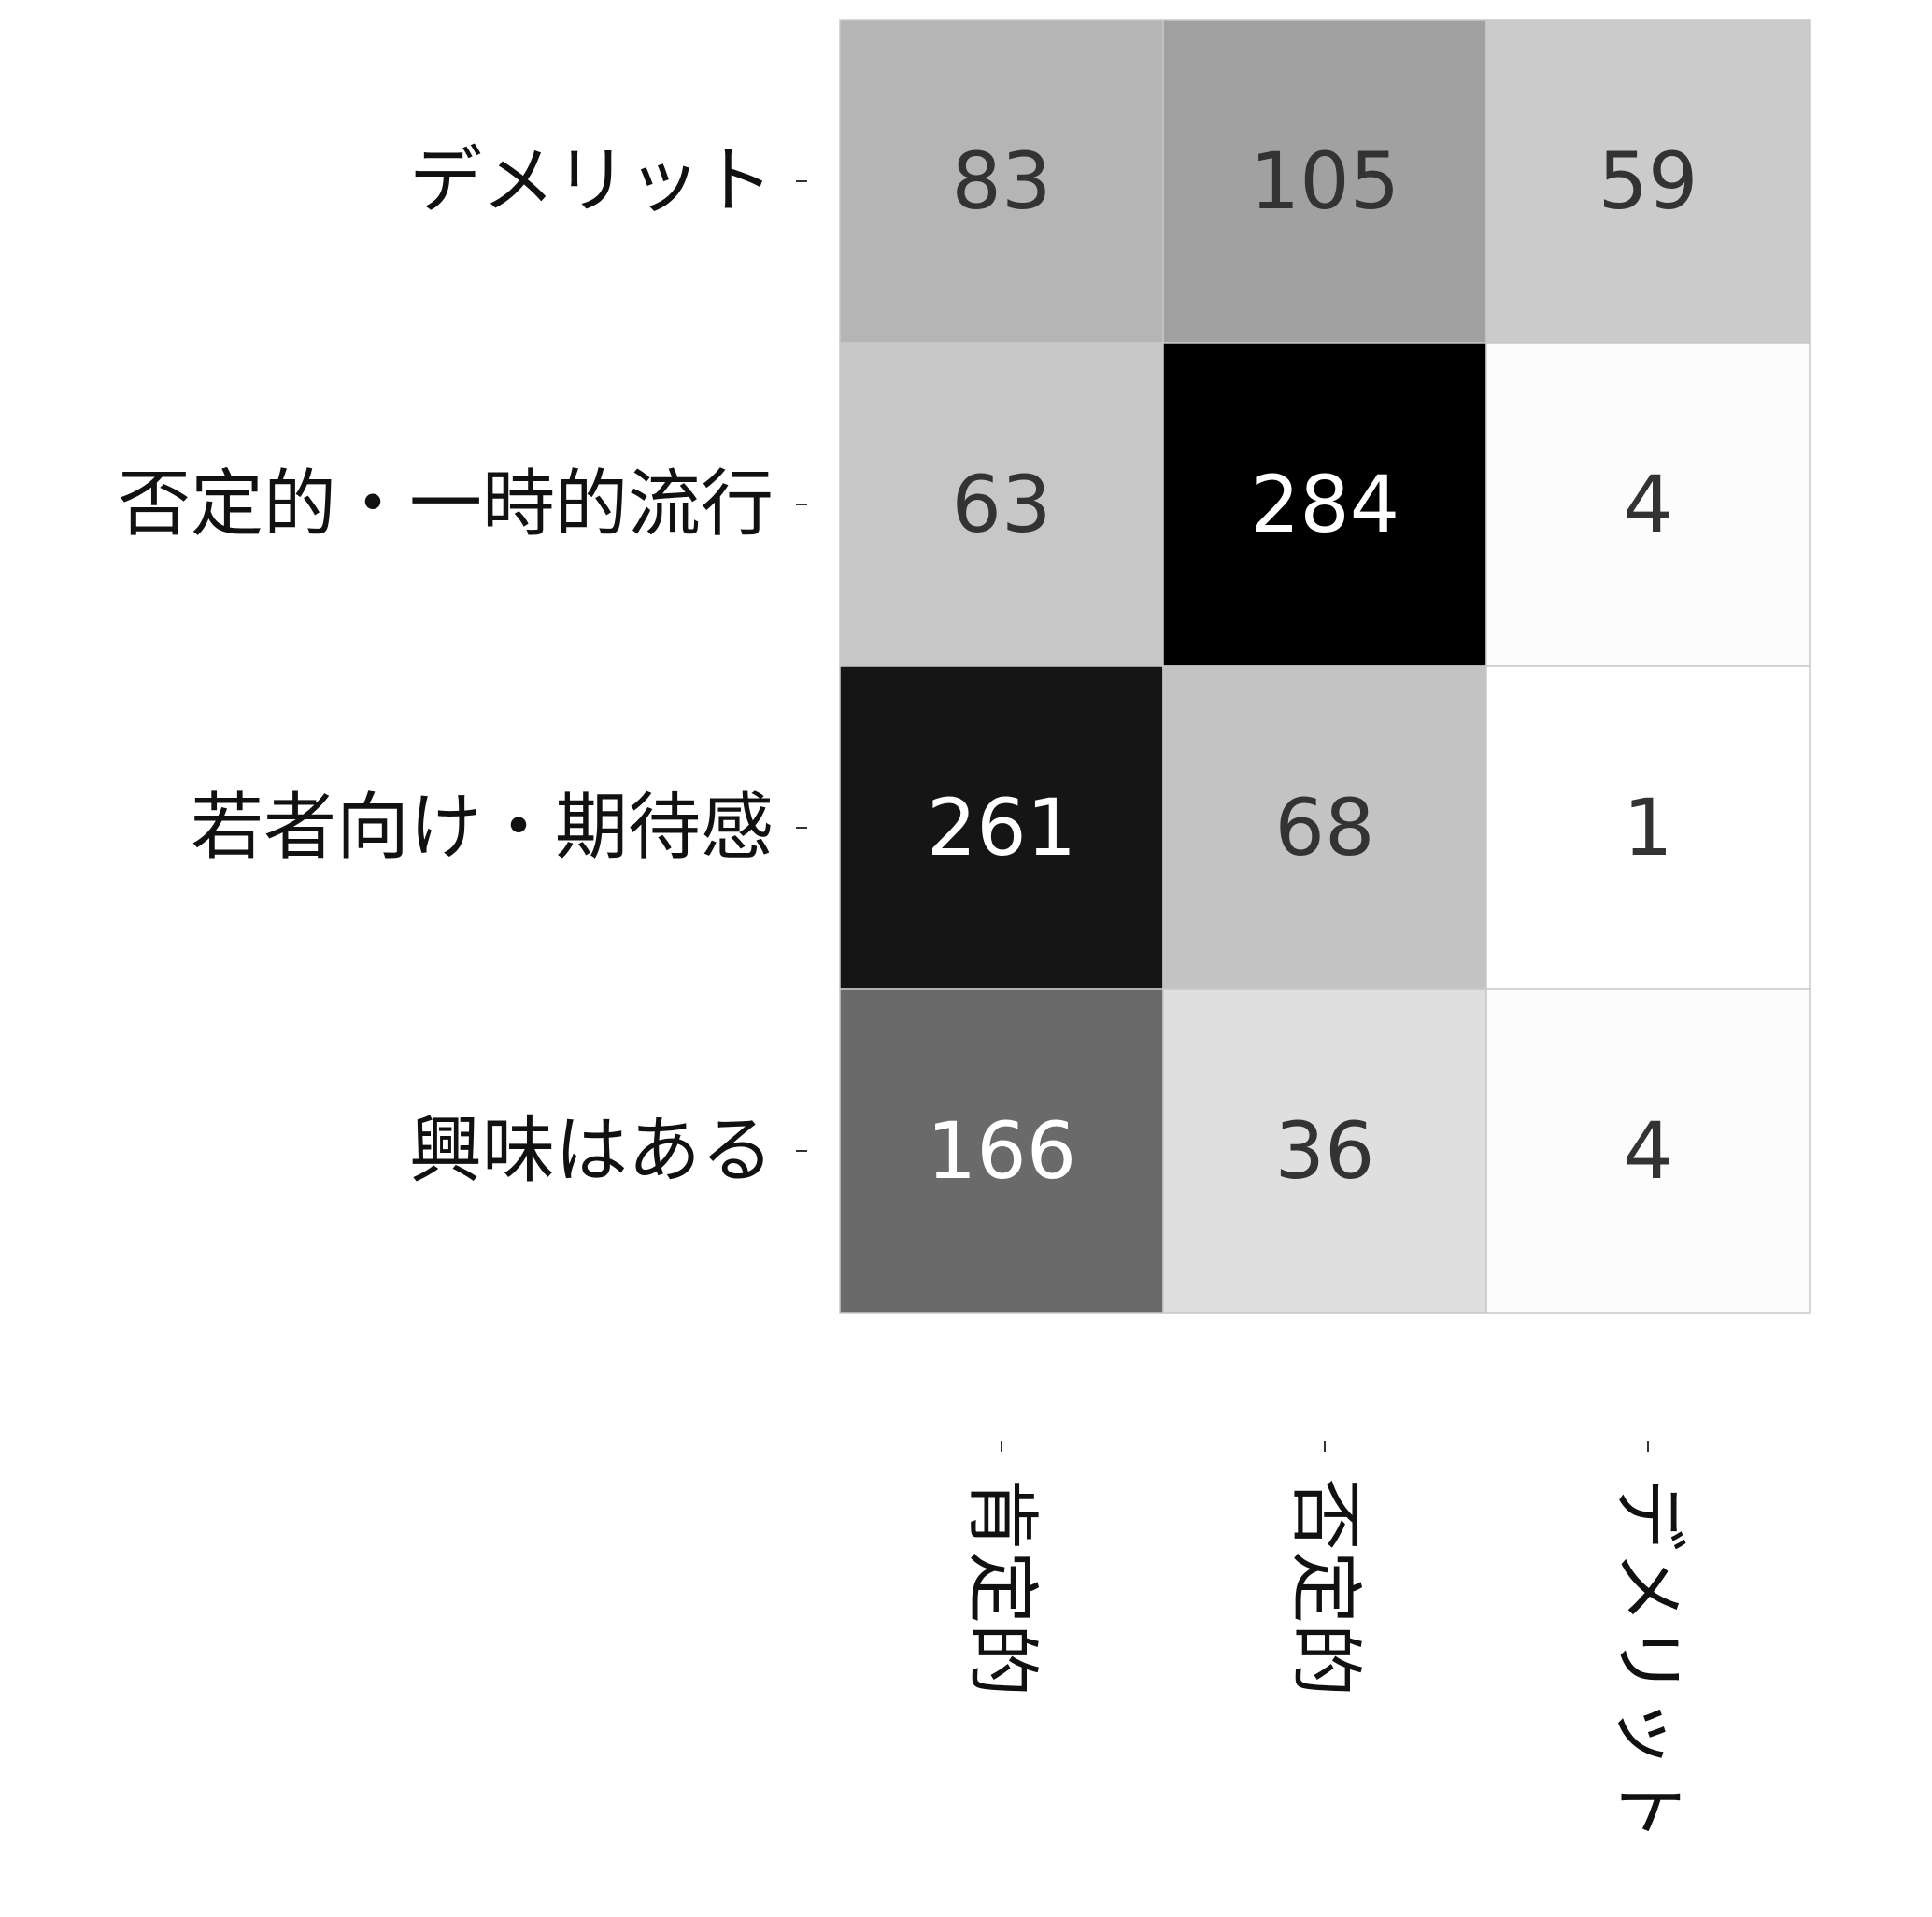  What do you see at coordinates (1324, 504) in the screenshot?
I see `cell-value-label: 284` at bounding box center [1324, 504].